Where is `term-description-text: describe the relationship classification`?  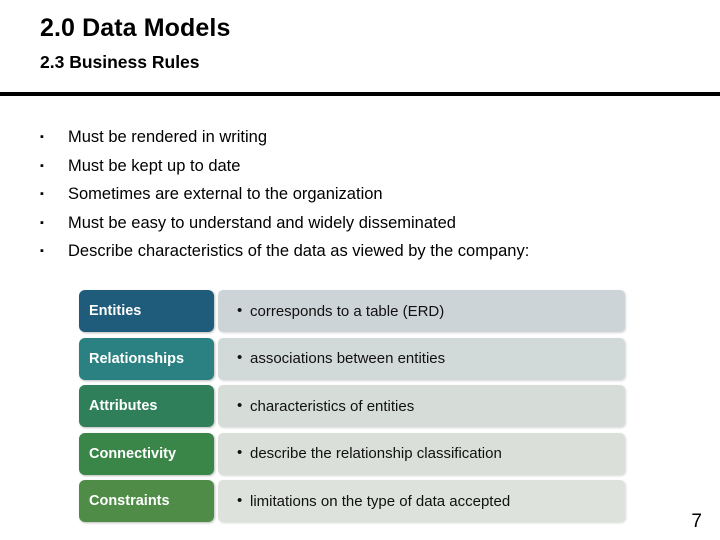 term-description-text: describe the relationship classification is located at coordinates (376, 453).